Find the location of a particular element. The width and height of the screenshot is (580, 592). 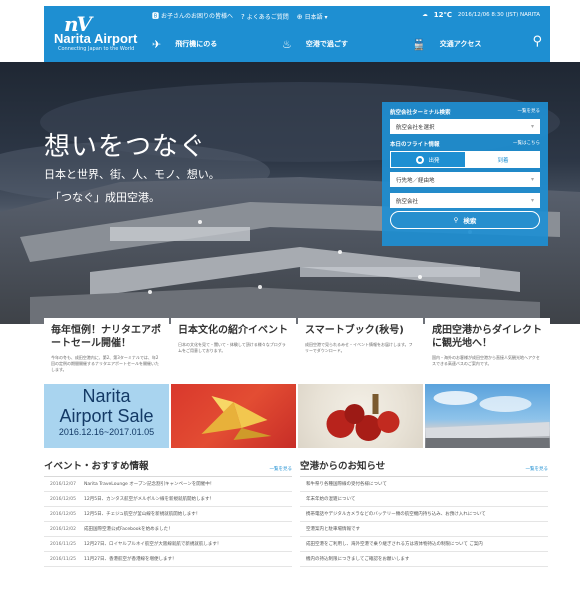

events-heading: イベント・おすすめ情報 is located at coordinates (96, 466).